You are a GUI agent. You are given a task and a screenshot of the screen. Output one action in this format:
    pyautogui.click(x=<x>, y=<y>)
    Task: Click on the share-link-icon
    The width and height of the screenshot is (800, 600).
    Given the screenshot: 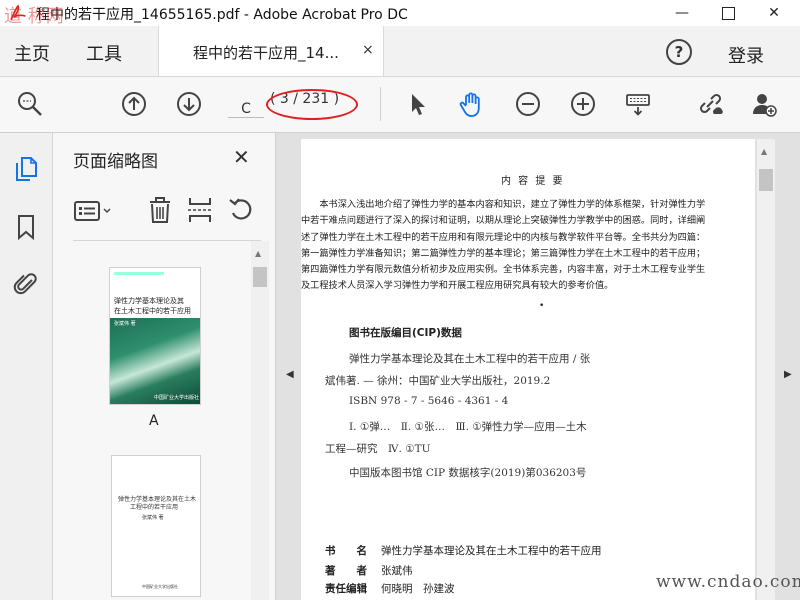 What is the action you would take?
    pyautogui.click(x=710, y=104)
    